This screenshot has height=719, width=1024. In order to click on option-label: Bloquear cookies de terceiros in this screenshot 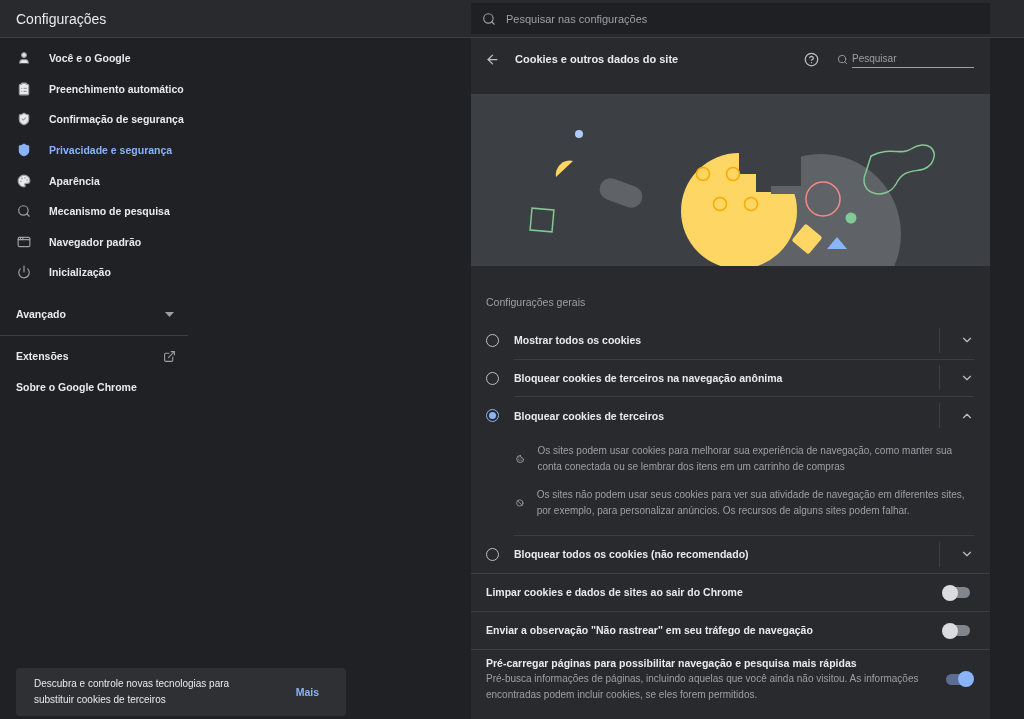, I will do `click(589, 415)`.